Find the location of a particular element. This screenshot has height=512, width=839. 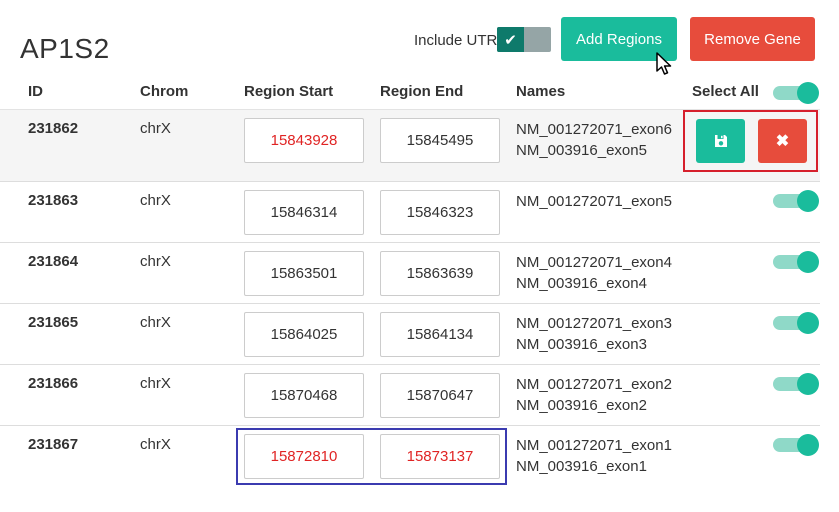

floppy-disk-icon is located at coordinates (720, 141).